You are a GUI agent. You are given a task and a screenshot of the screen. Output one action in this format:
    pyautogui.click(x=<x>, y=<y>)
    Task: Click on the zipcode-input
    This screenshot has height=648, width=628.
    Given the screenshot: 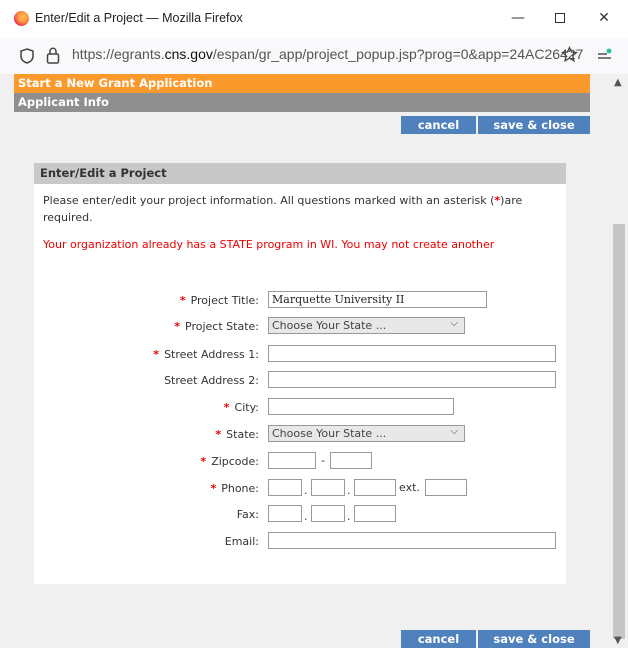 What is the action you would take?
    pyautogui.click(x=292, y=460)
    